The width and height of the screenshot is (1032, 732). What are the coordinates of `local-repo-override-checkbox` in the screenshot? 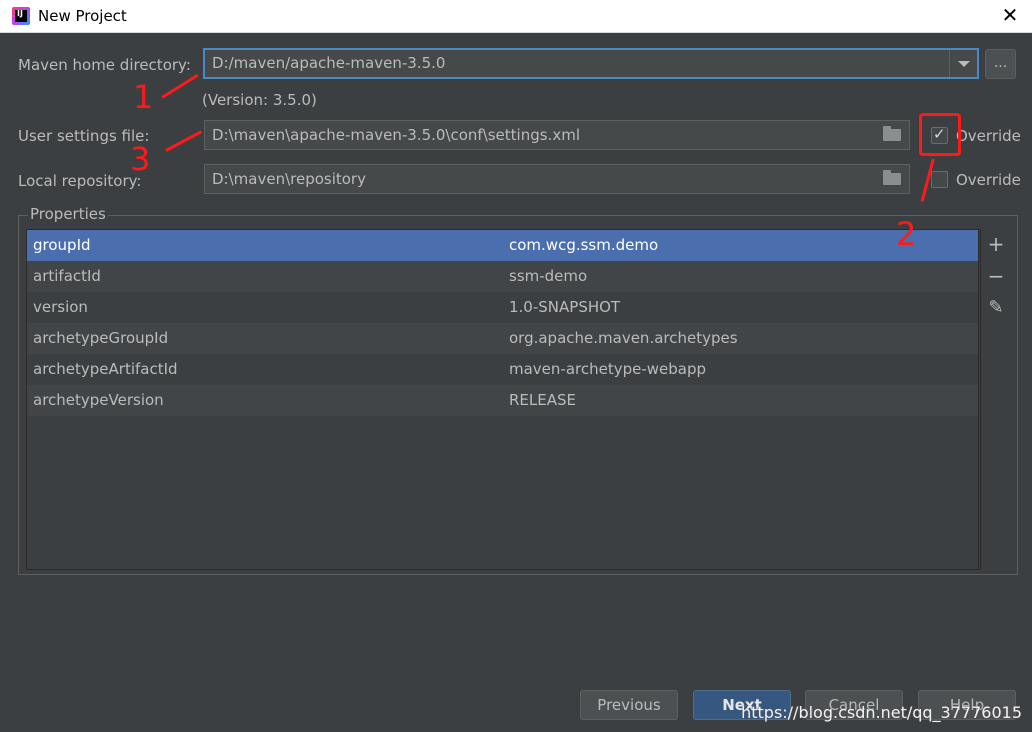 It's located at (939, 179).